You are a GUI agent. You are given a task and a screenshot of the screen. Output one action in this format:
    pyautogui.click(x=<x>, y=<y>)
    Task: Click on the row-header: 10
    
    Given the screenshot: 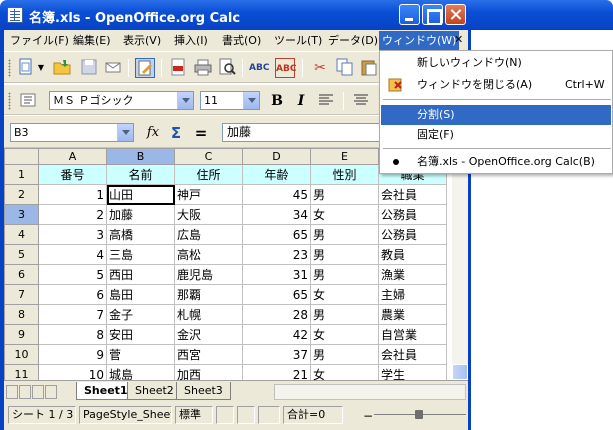 What is the action you would take?
    pyautogui.click(x=21, y=354)
    